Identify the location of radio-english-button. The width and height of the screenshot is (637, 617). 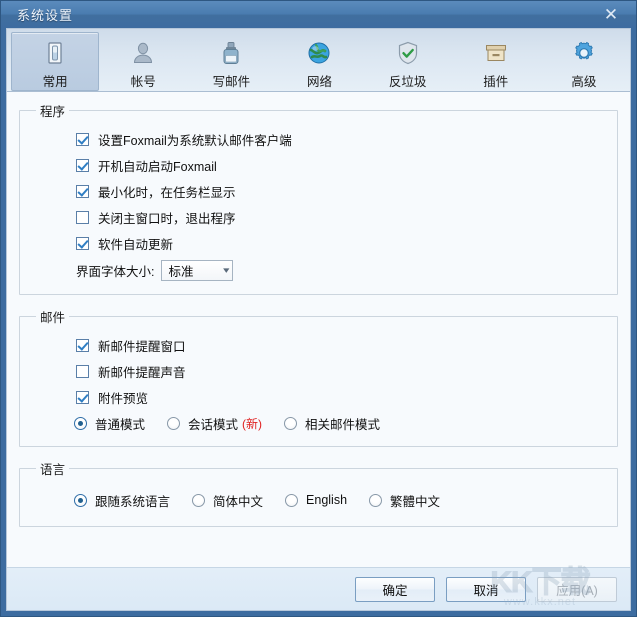
(292, 500).